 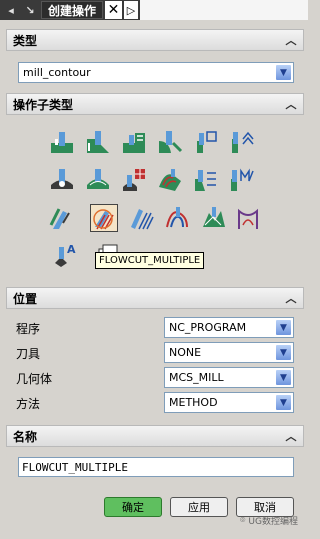 What do you see at coordinates (273, 522) in the screenshot?
I see `watermark-text: UG数控编程` at bounding box center [273, 522].